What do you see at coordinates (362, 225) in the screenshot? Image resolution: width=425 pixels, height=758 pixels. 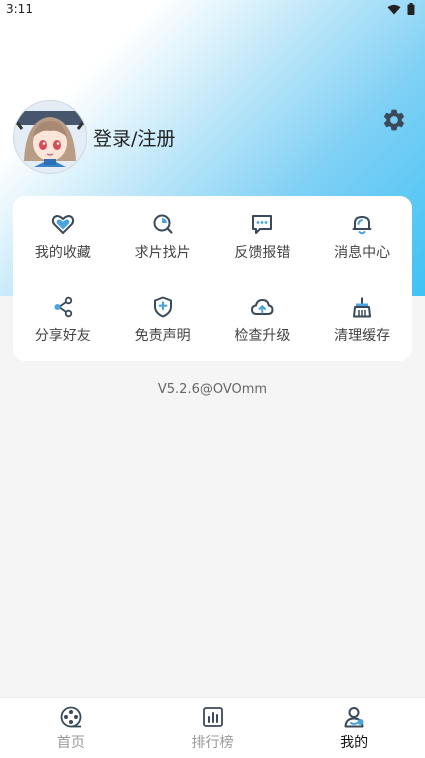 I see `bell-icon` at bounding box center [362, 225].